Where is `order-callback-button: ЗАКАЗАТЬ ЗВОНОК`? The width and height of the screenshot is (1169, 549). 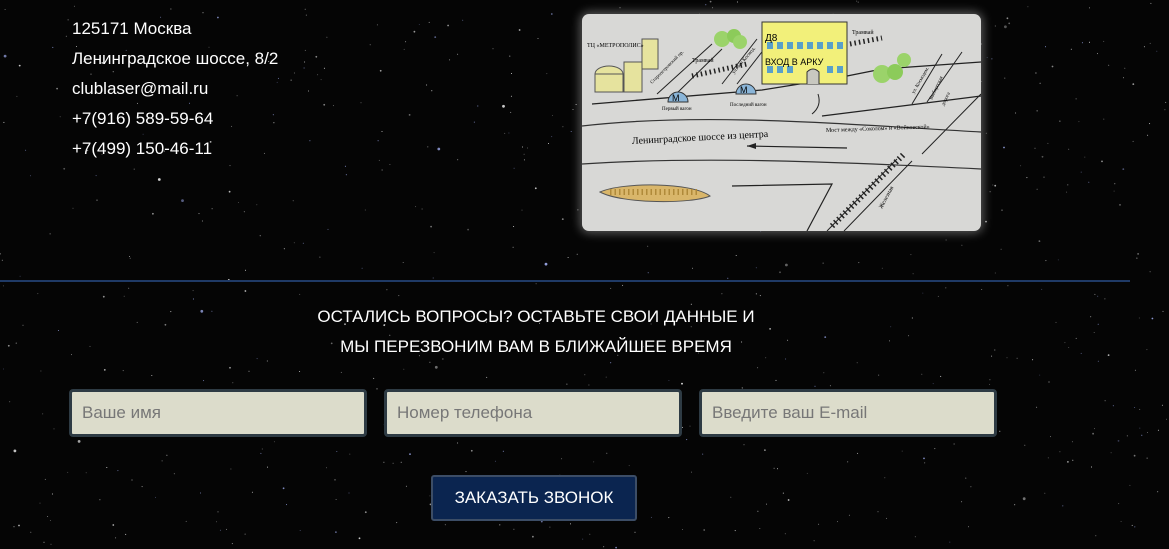
order-callback-button: ЗАКАЗАТЬ ЗВОНОК is located at coordinates (534, 498).